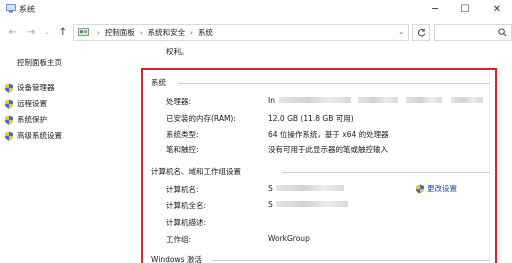 The image size is (512, 263). What do you see at coordinates (497, 9) in the screenshot?
I see `close-button: ✕` at bounding box center [497, 9].